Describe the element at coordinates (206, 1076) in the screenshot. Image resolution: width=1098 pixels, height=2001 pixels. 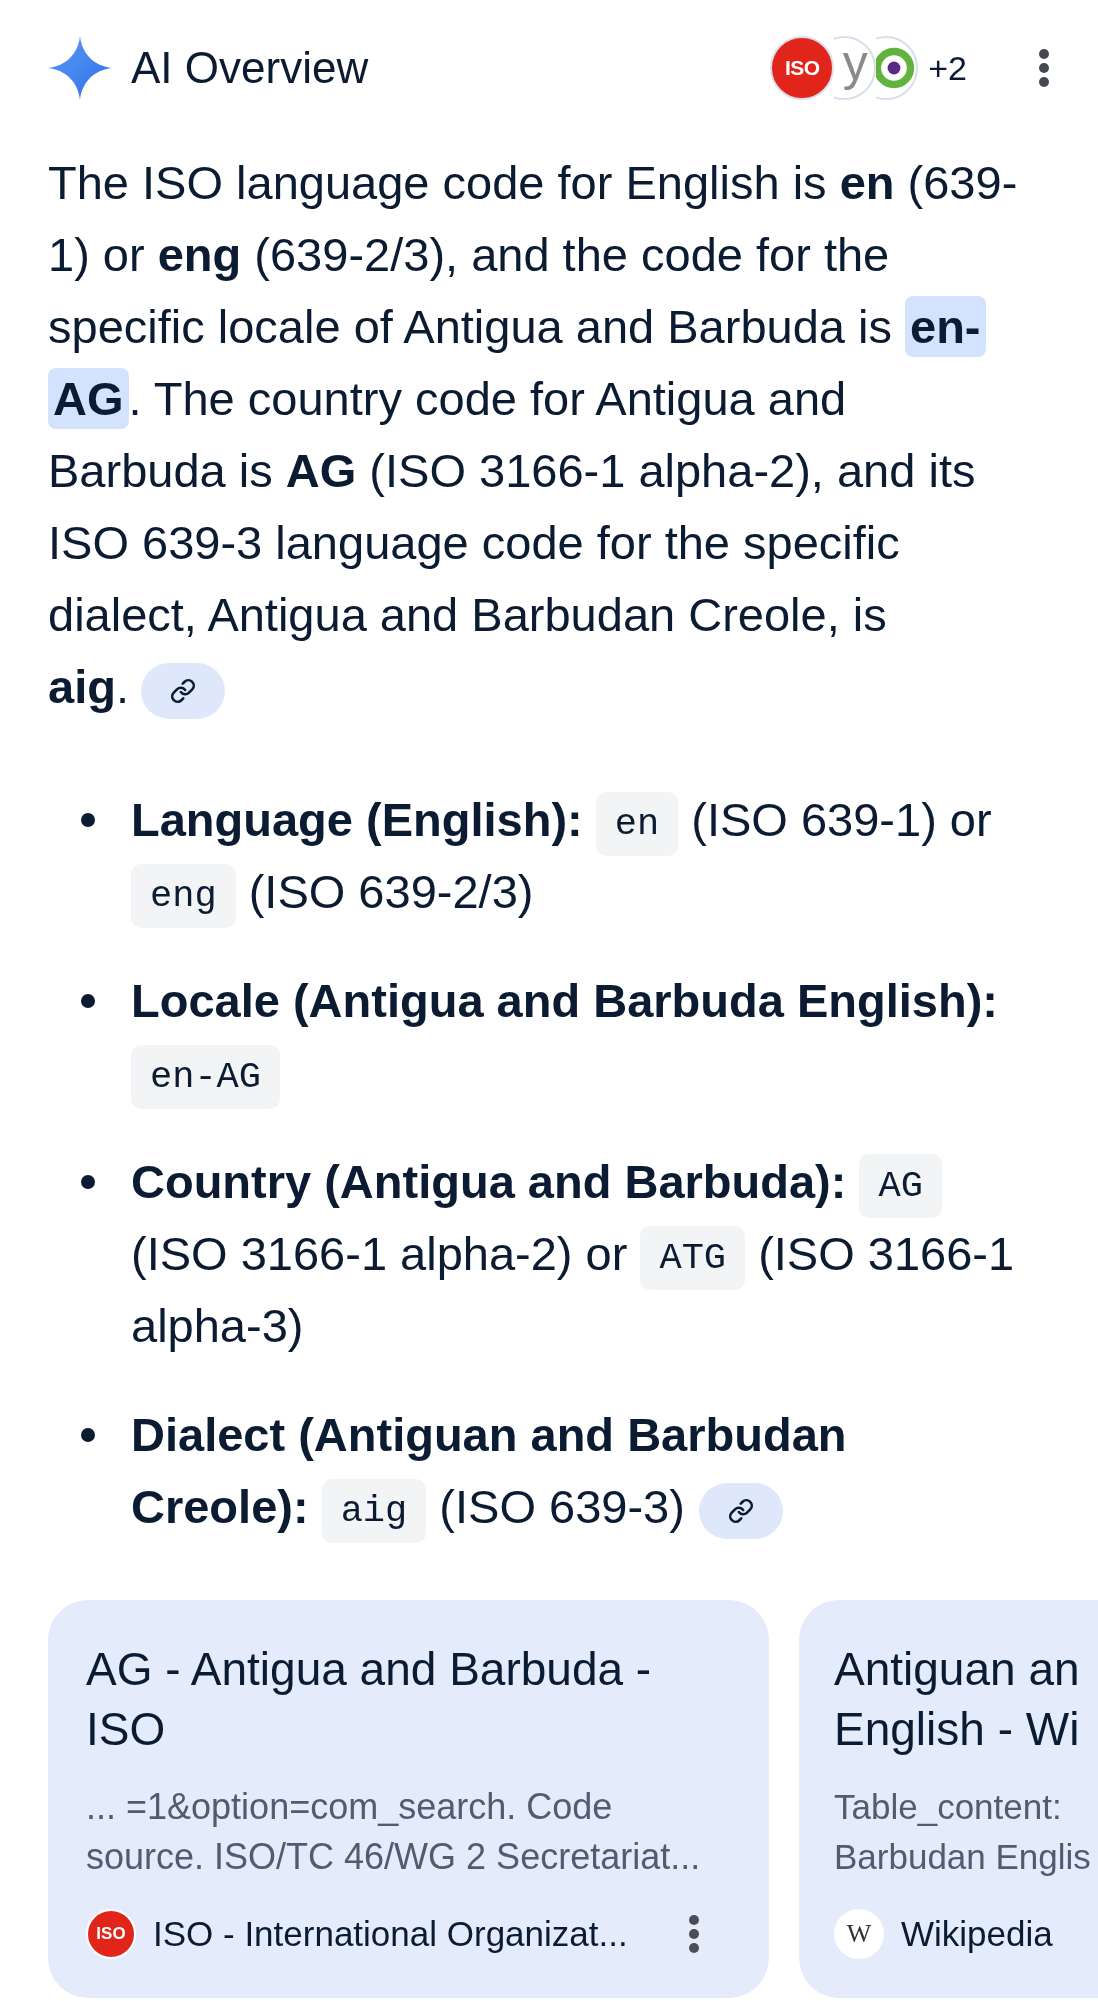
I see `inline-code: en-AG` at that location.